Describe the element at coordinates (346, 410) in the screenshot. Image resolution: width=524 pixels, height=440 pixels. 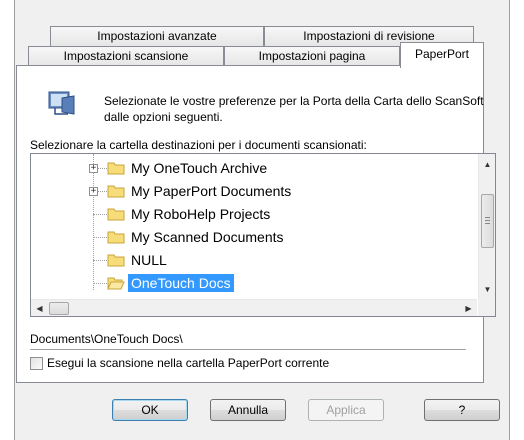
I see `apply-button: Applica` at that location.